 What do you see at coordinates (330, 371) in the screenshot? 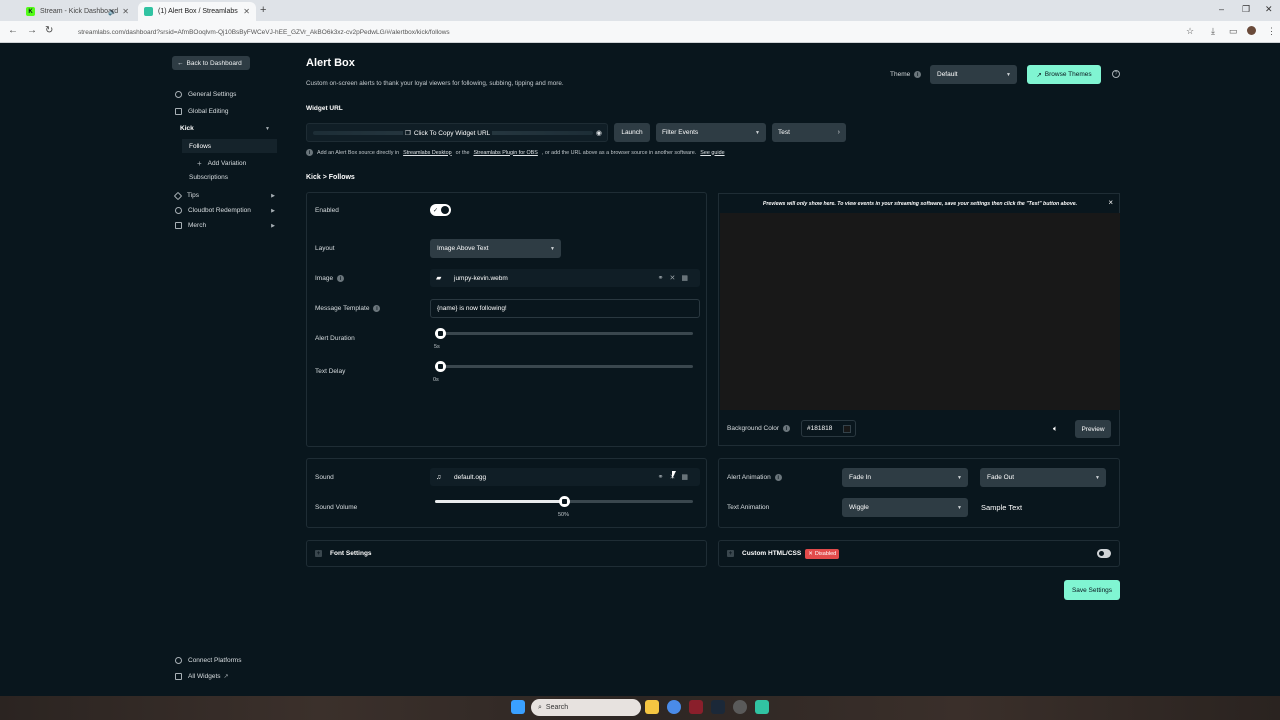
I see `delay-label-text: Text Delay` at bounding box center [330, 371].